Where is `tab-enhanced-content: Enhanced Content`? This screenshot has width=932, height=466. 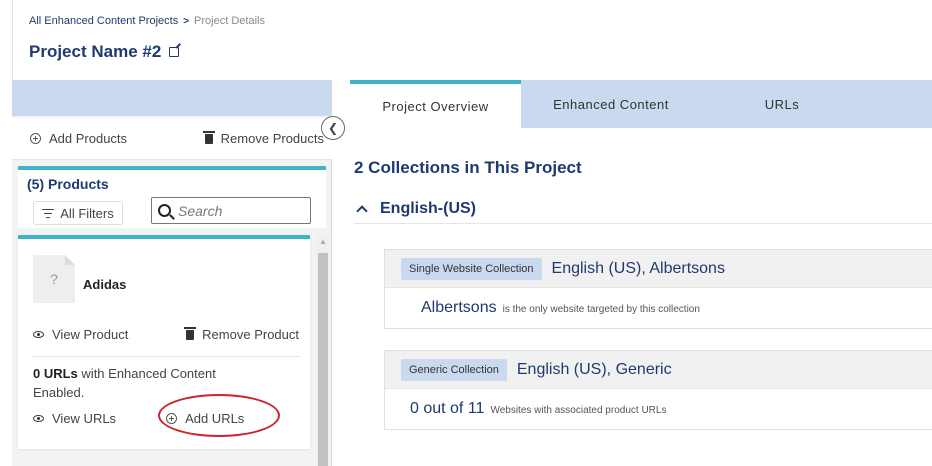
tab-enhanced-content: Enhanced Content is located at coordinates (611, 104).